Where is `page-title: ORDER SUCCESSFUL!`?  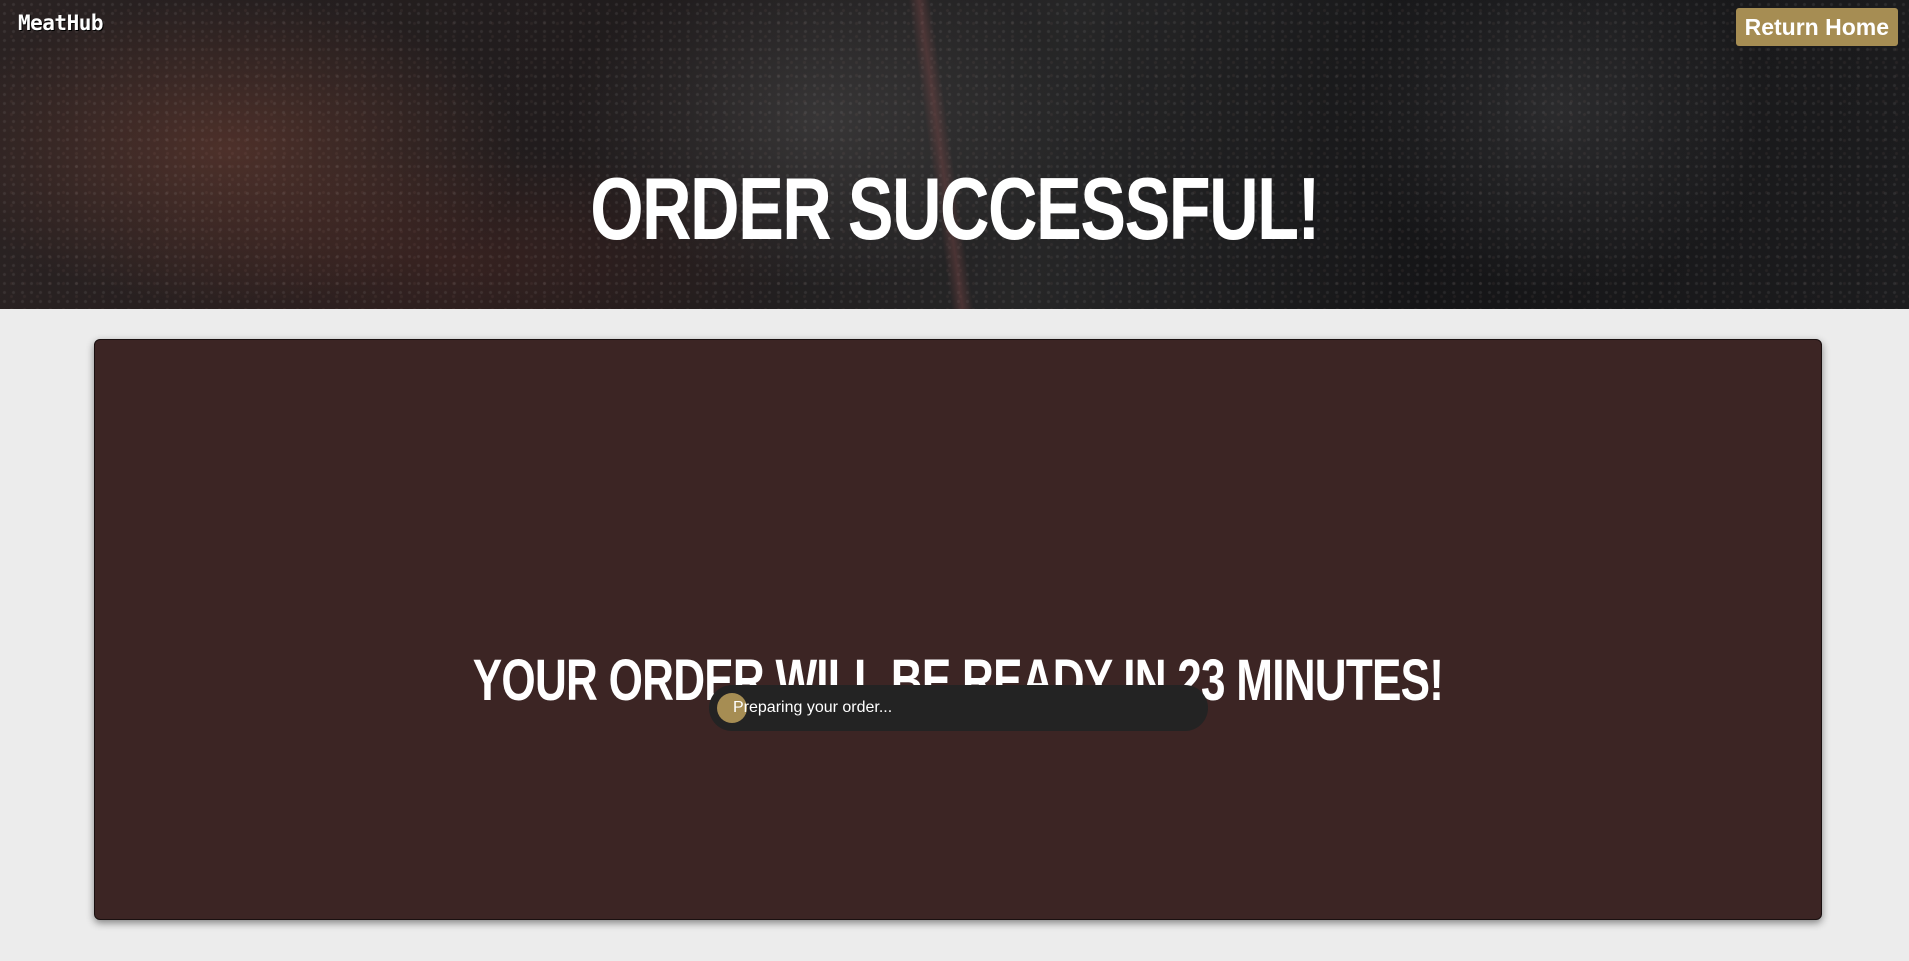
page-title: ORDER SUCCESSFUL! is located at coordinates (955, 208).